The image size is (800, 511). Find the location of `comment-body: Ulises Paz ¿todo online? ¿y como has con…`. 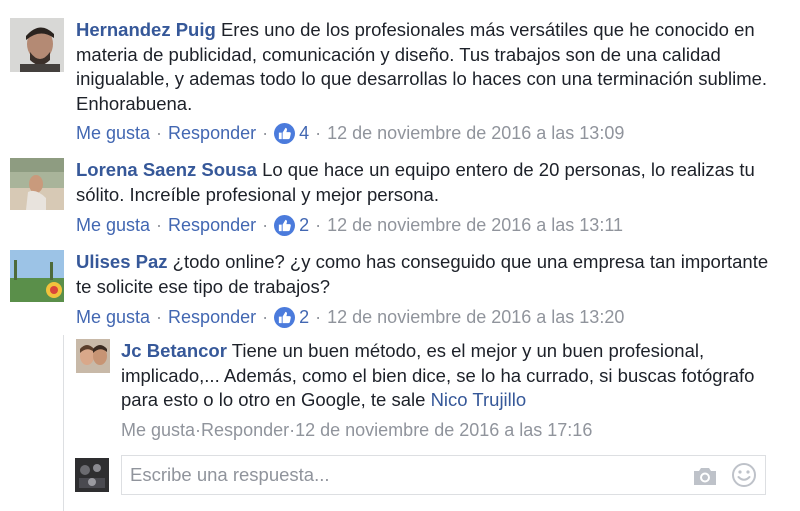

comment-body: Ulises Paz ¿todo online? ¿y como has con… is located at coordinates (427, 274).